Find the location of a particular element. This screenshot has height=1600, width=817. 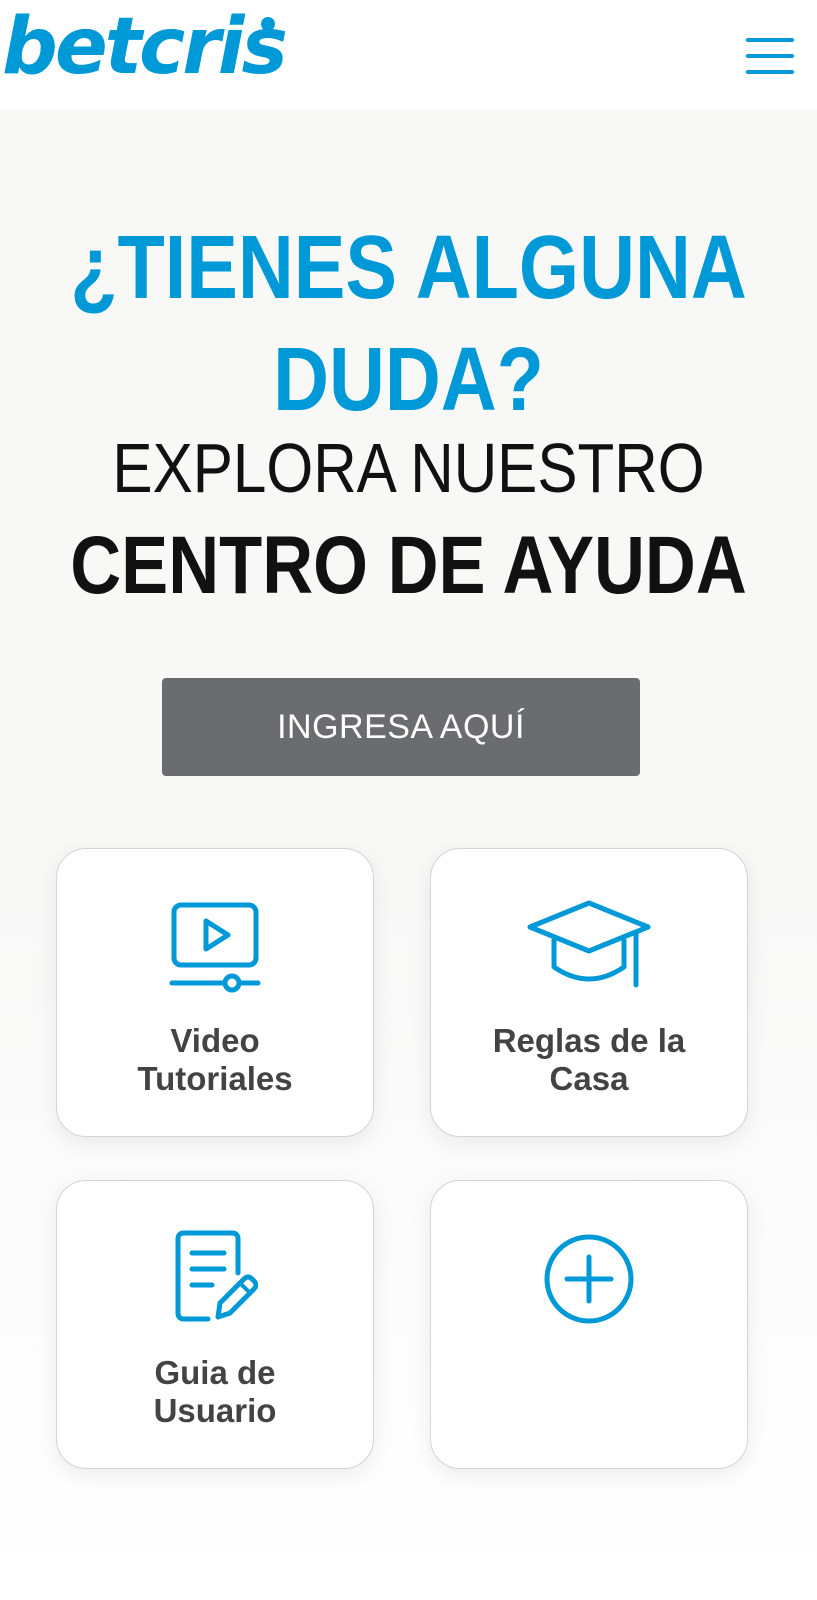

card-guia-de-usuario: Guia de Usuario is located at coordinates (215, 1324).